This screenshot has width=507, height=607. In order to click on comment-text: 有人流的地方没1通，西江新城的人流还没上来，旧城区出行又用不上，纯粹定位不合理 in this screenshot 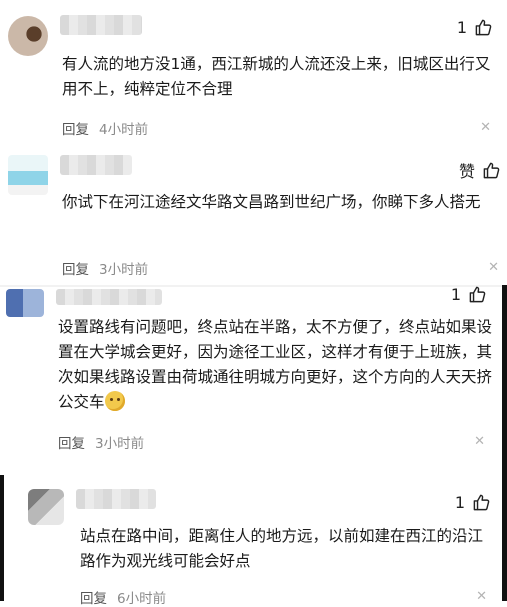, I will do `click(276, 76)`.